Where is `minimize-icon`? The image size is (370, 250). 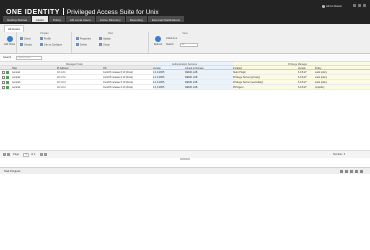
minimize-icon is located at coordinates (354, 5).